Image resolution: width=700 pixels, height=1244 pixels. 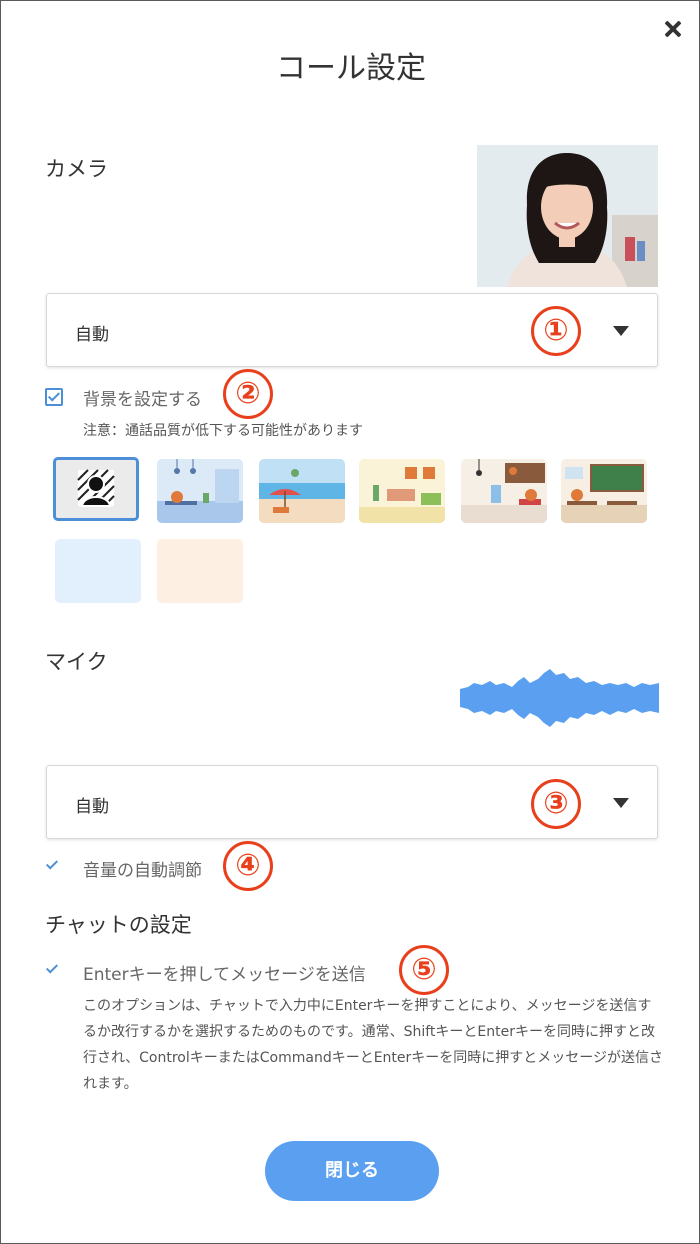 What do you see at coordinates (76, 662) in the screenshot?
I see `mic-label: マイク` at bounding box center [76, 662].